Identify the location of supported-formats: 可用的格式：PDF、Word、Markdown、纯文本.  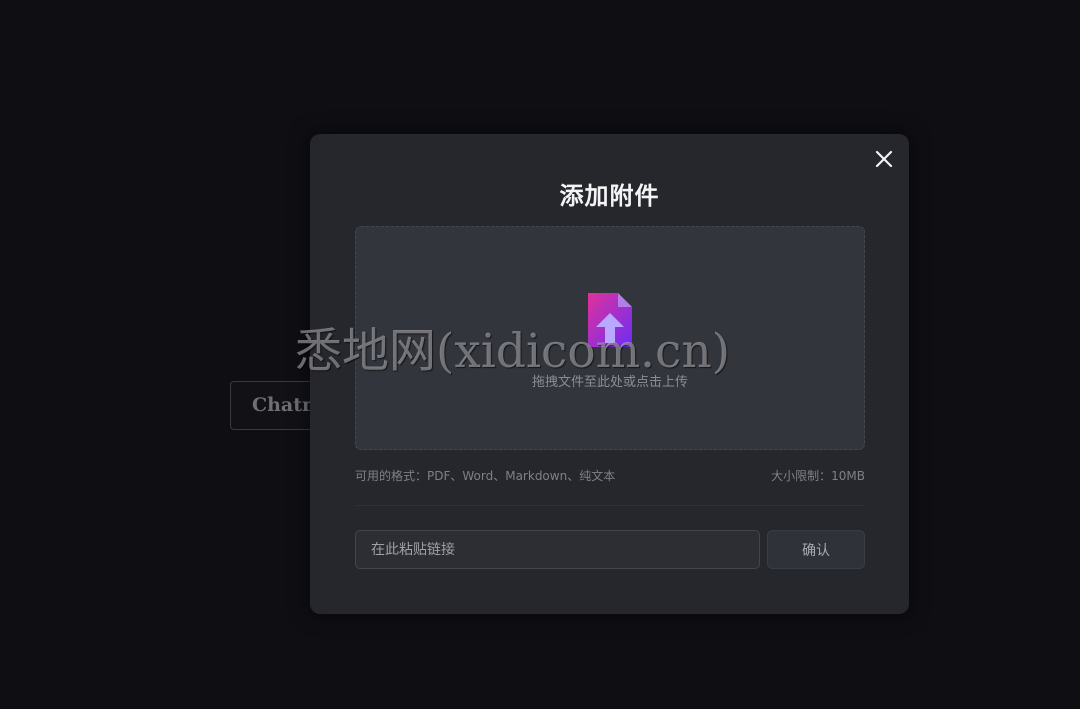
(485, 476).